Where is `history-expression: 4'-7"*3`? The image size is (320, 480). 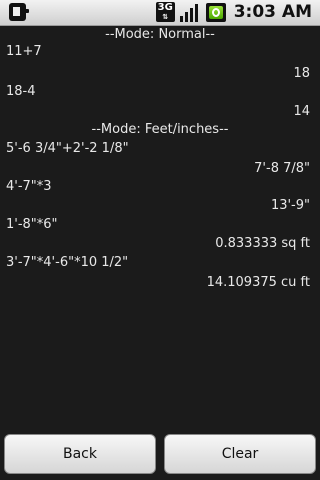 history-expression: 4'-7"*3 is located at coordinates (29, 186).